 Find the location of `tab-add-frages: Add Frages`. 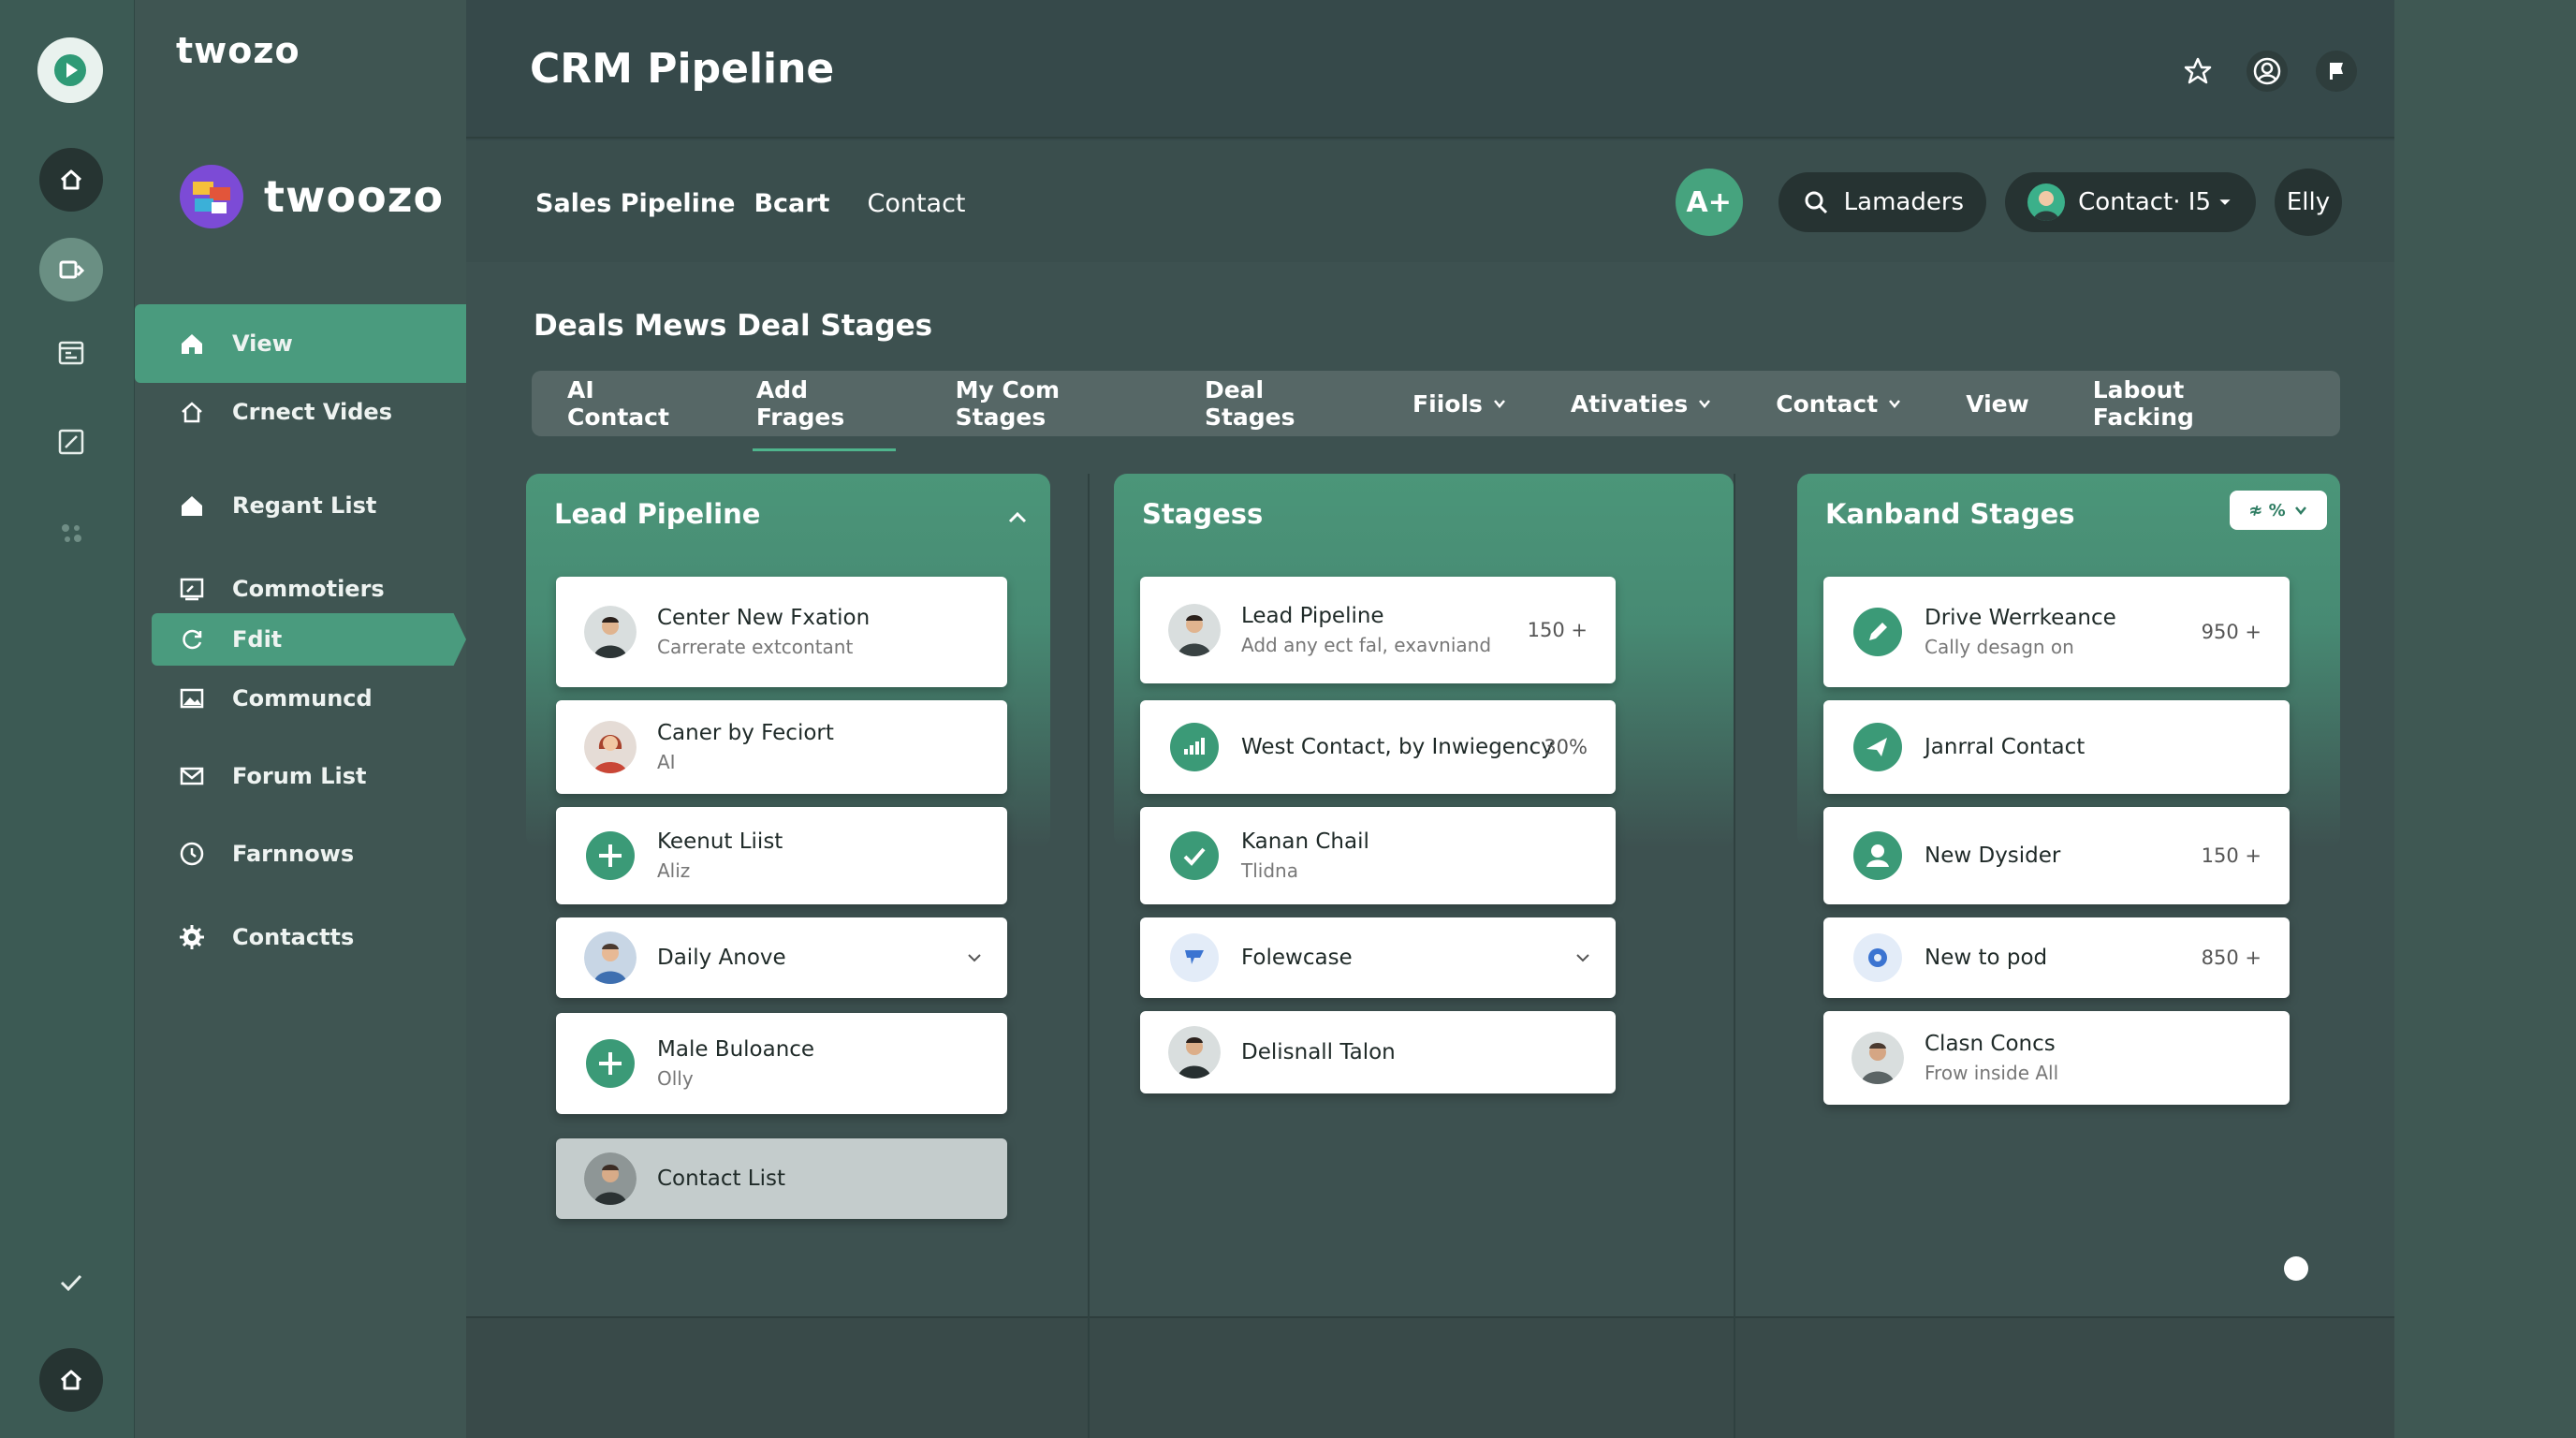

tab-add-frages: Add Frages is located at coordinates (824, 413).